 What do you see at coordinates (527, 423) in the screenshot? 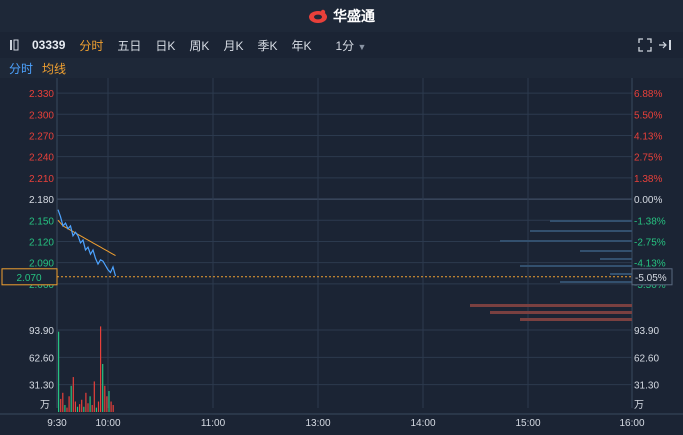
I see `time-tick-label: 15:00` at bounding box center [527, 423].